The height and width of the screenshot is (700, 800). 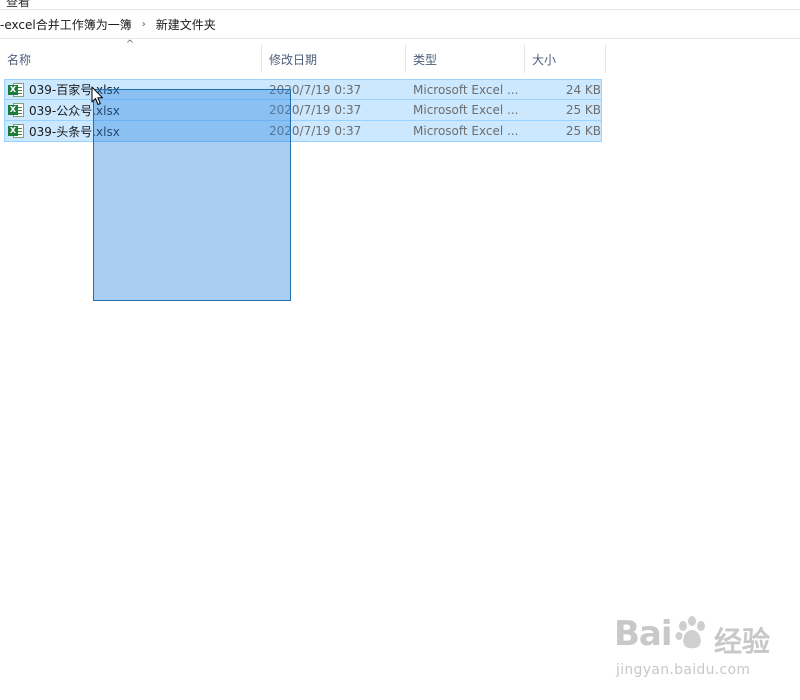 What do you see at coordinates (690, 632) in the screenshot?
I see `paw-icon` at bounding box center [690, 632].